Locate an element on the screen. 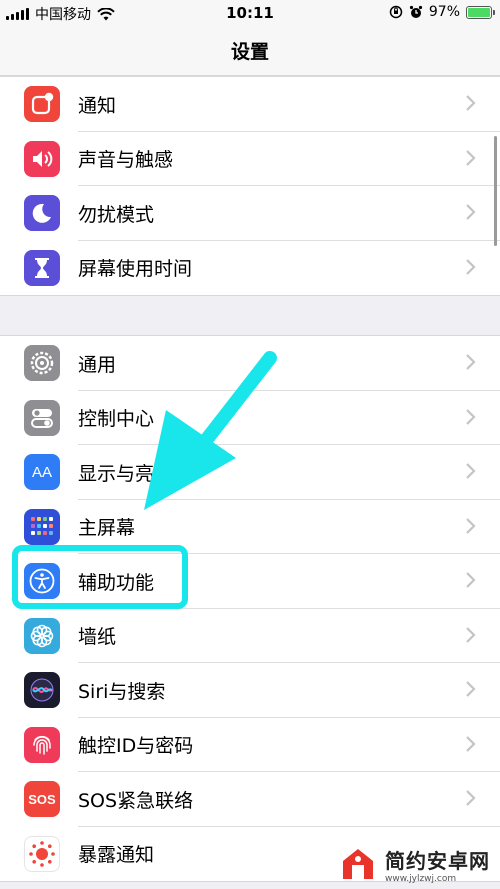  settings-row-label: 触控ID与密码 is located at coordinates (136, 746).